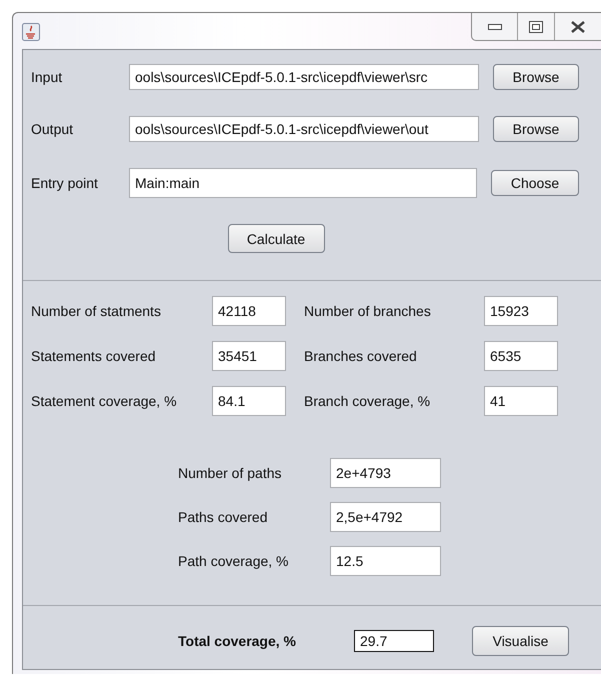  What do you see at coordinates (52, 129) in the screenshot?
I see `field-label: Output` at bounding box center [52, 129].